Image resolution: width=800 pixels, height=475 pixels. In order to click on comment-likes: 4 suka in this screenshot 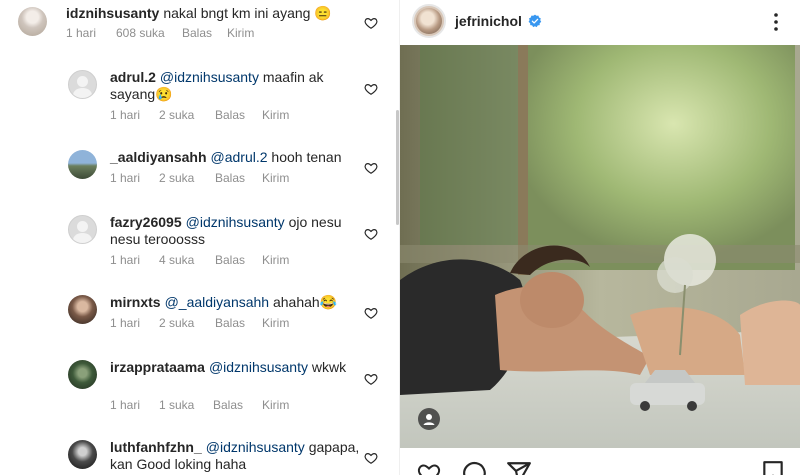, I will do `click(187, 260)`.